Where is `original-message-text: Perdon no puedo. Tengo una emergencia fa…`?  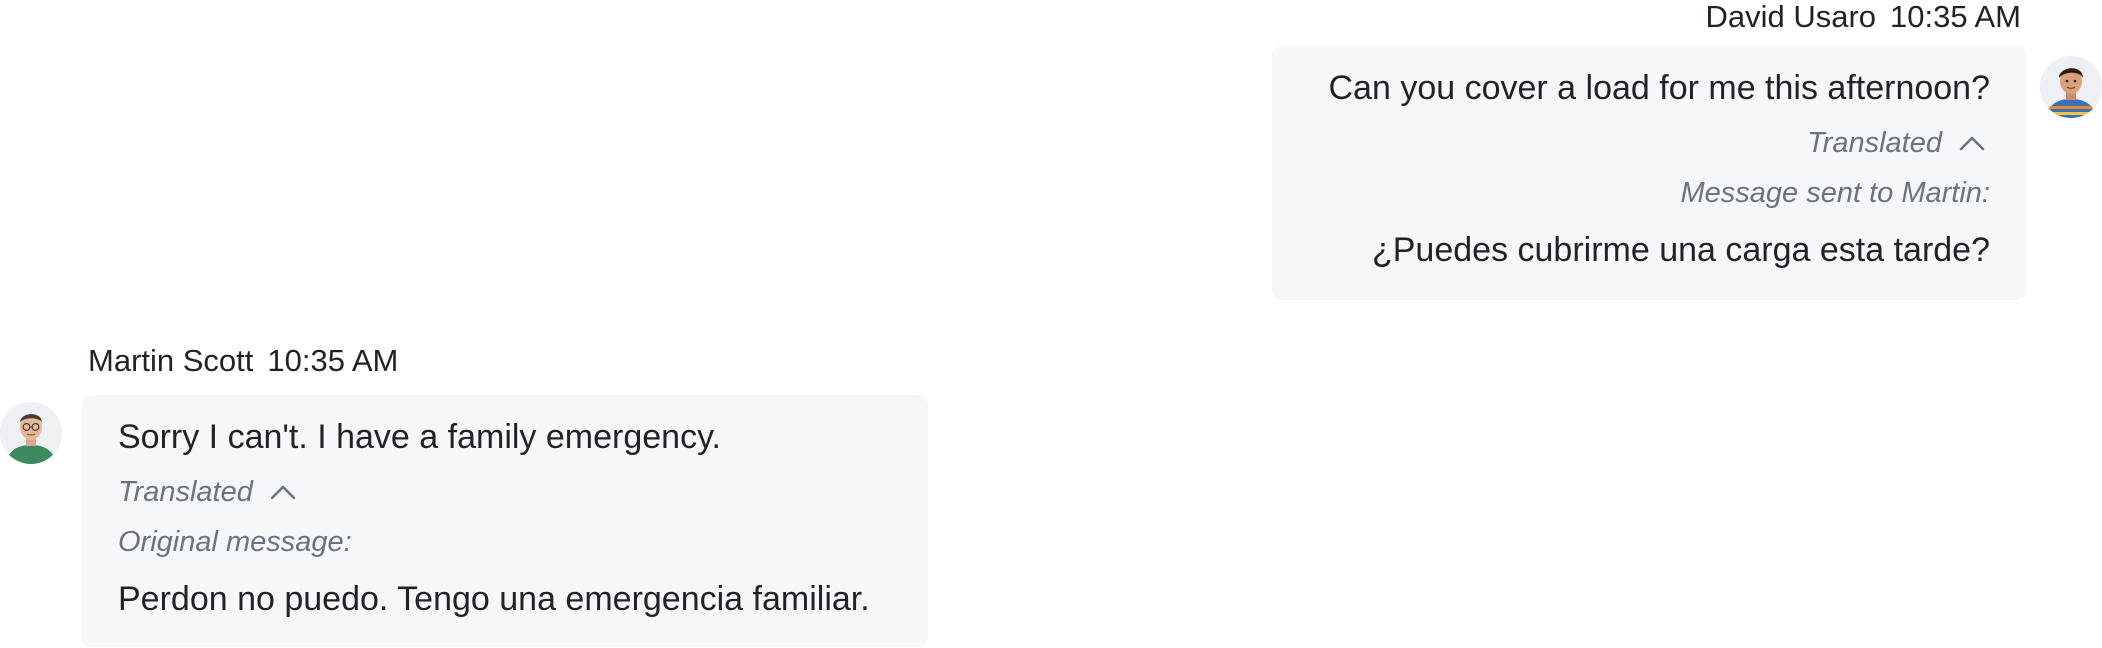
original-message-text: Perdon no puedo. Tengo una emergencia fa… is located at coordinates (494, 599).